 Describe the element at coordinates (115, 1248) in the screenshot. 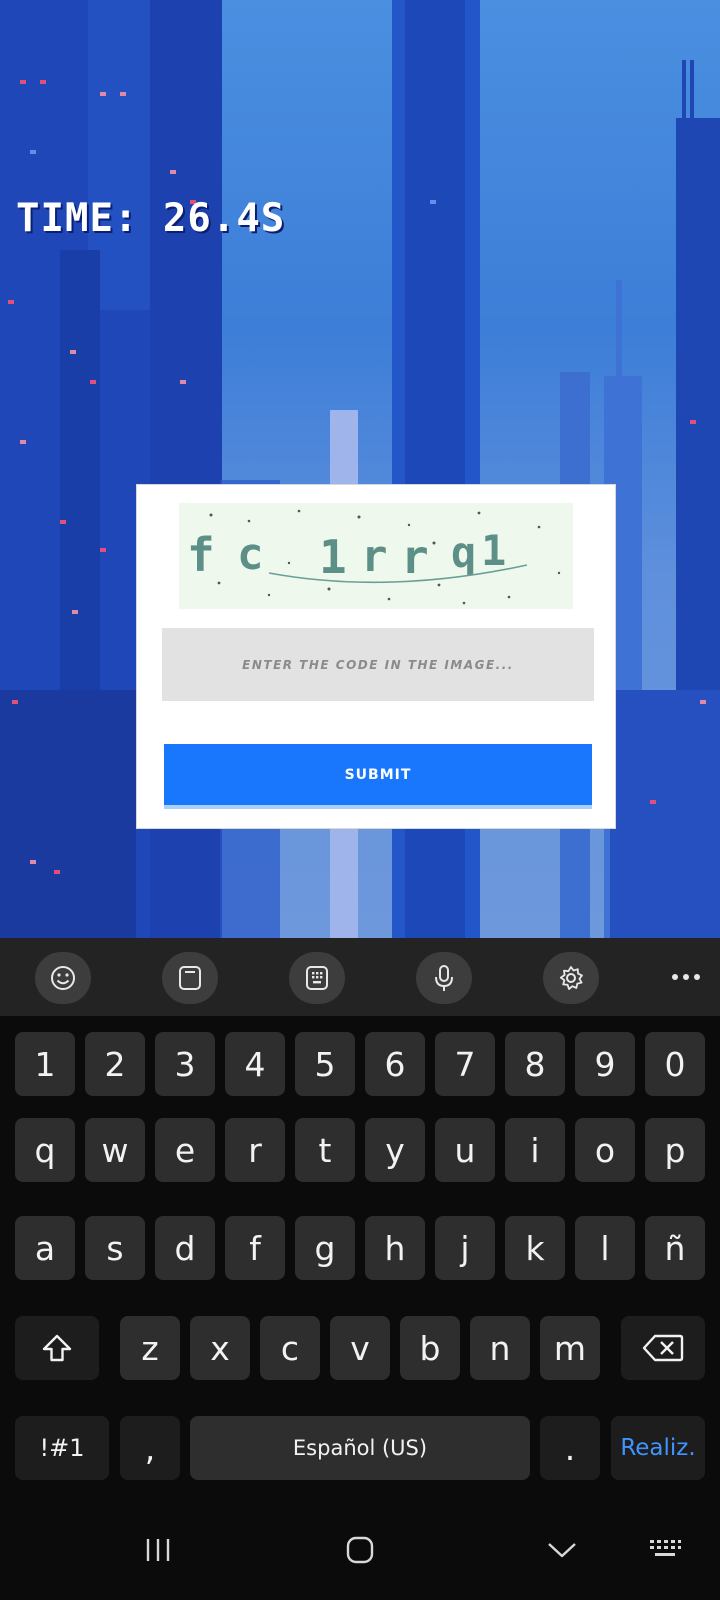

I see `key-s: s` at that location.